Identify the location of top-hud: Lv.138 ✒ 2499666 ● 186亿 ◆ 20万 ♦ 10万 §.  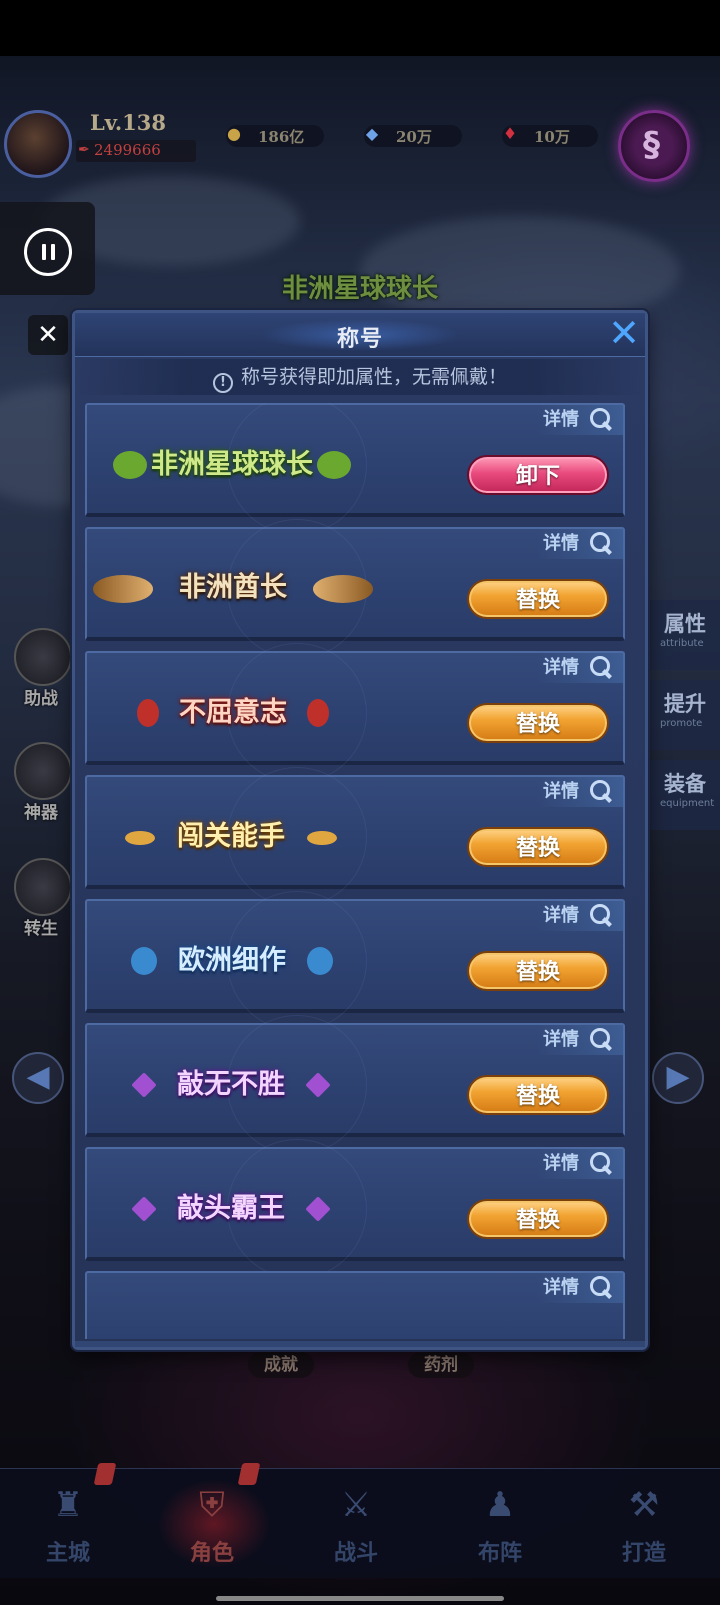
(360, 145).